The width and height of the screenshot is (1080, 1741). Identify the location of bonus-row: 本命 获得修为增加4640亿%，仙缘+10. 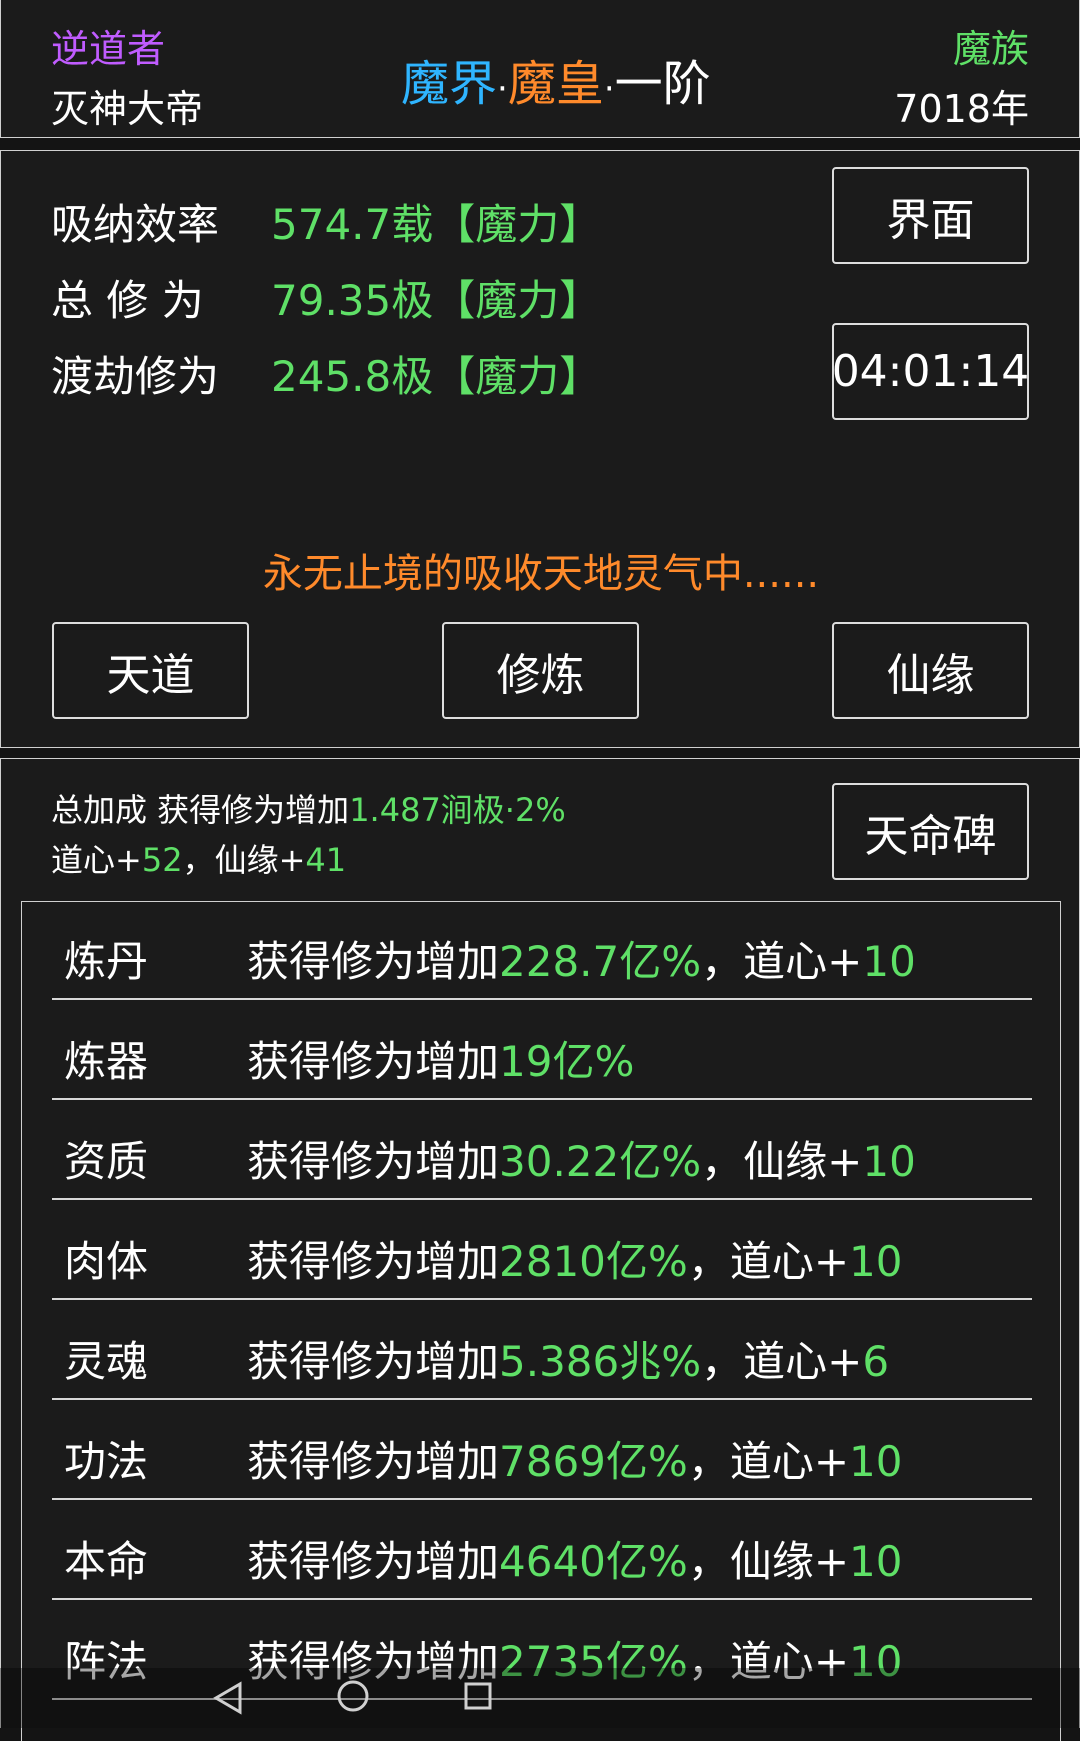
(542, 1551).